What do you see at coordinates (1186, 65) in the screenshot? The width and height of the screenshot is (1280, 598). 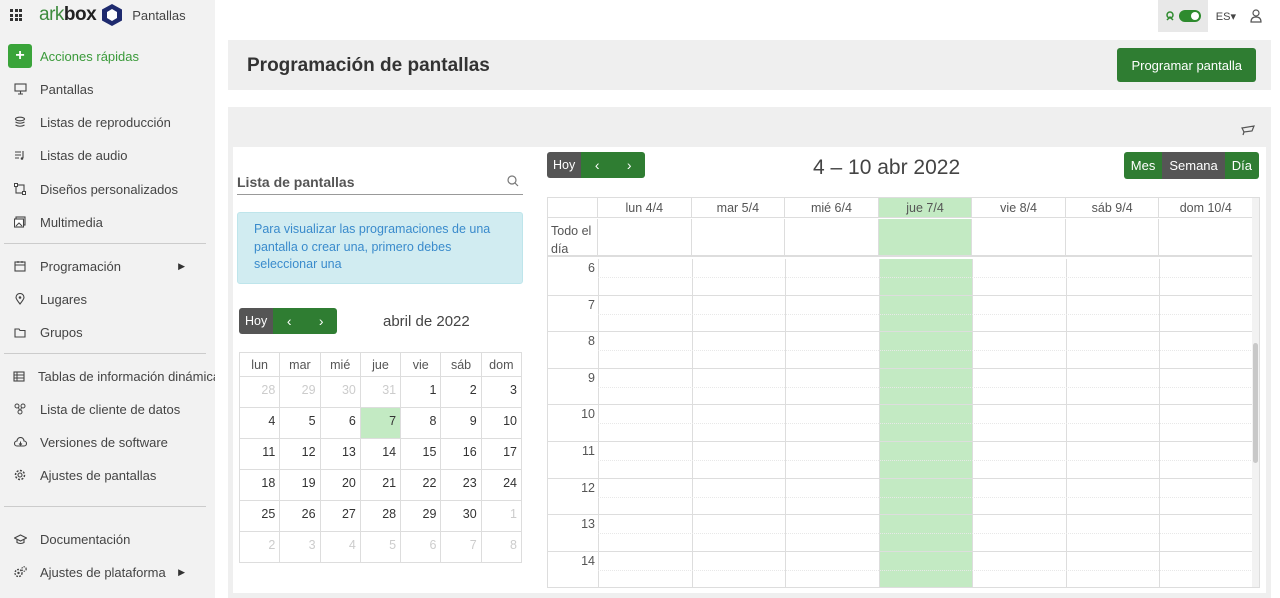 I see `program-screen-button: Programar pantalla` at bounding box center [1186, 65].